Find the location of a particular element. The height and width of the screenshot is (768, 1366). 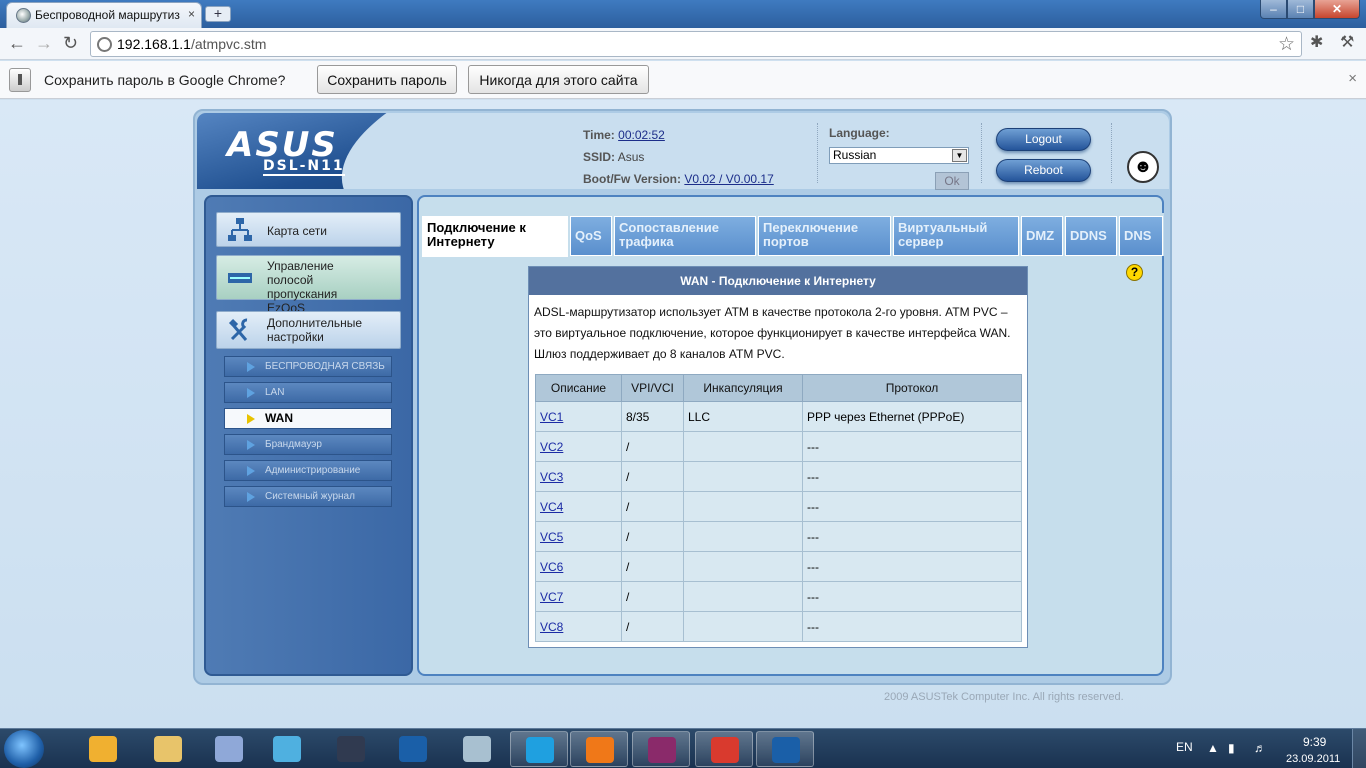

device-icon is located at coordinates (477, 749).